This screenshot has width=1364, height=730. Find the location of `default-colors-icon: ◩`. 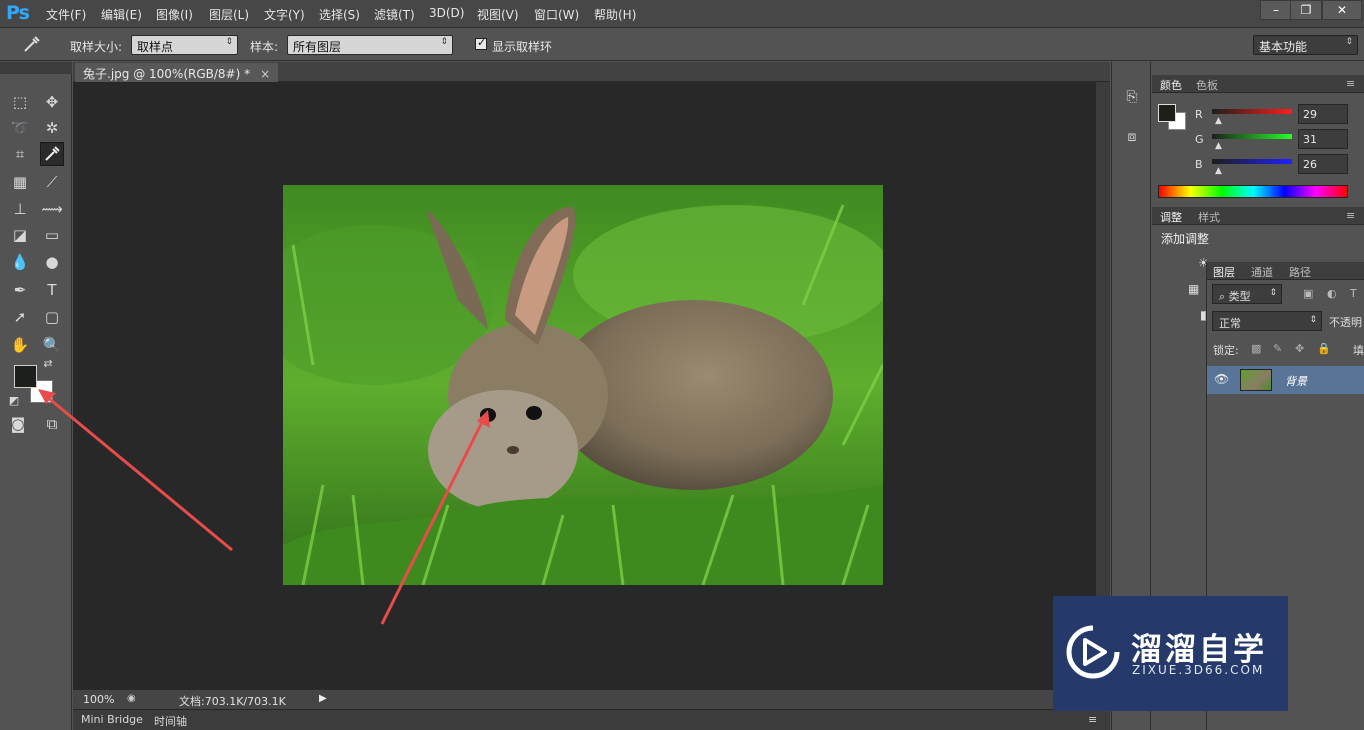

default-colors-icon: ◩ is located at coordinates (14, 401).